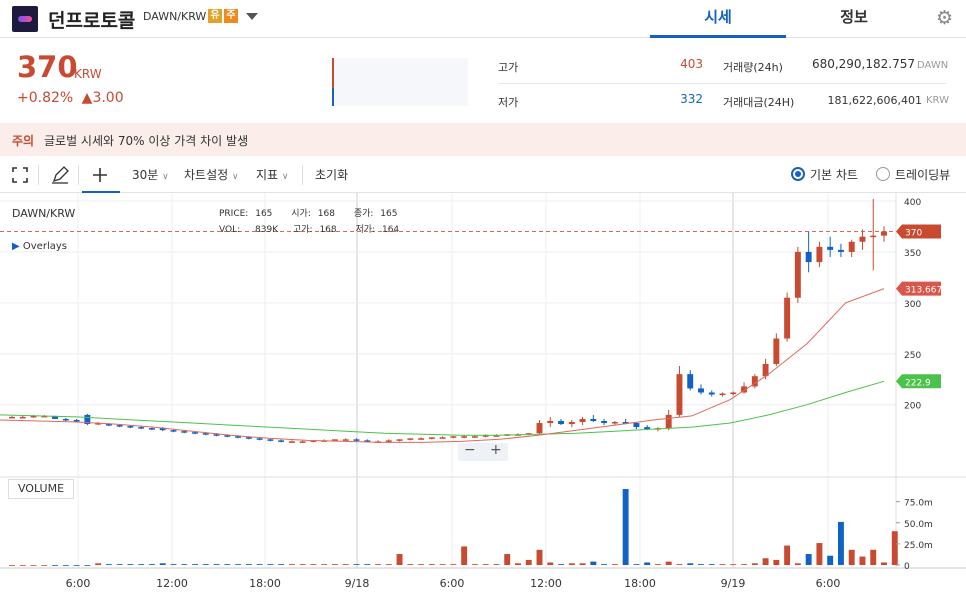 This screenshot has height=595, width=966. I want to click on crosshair-button, so click(101, 175).